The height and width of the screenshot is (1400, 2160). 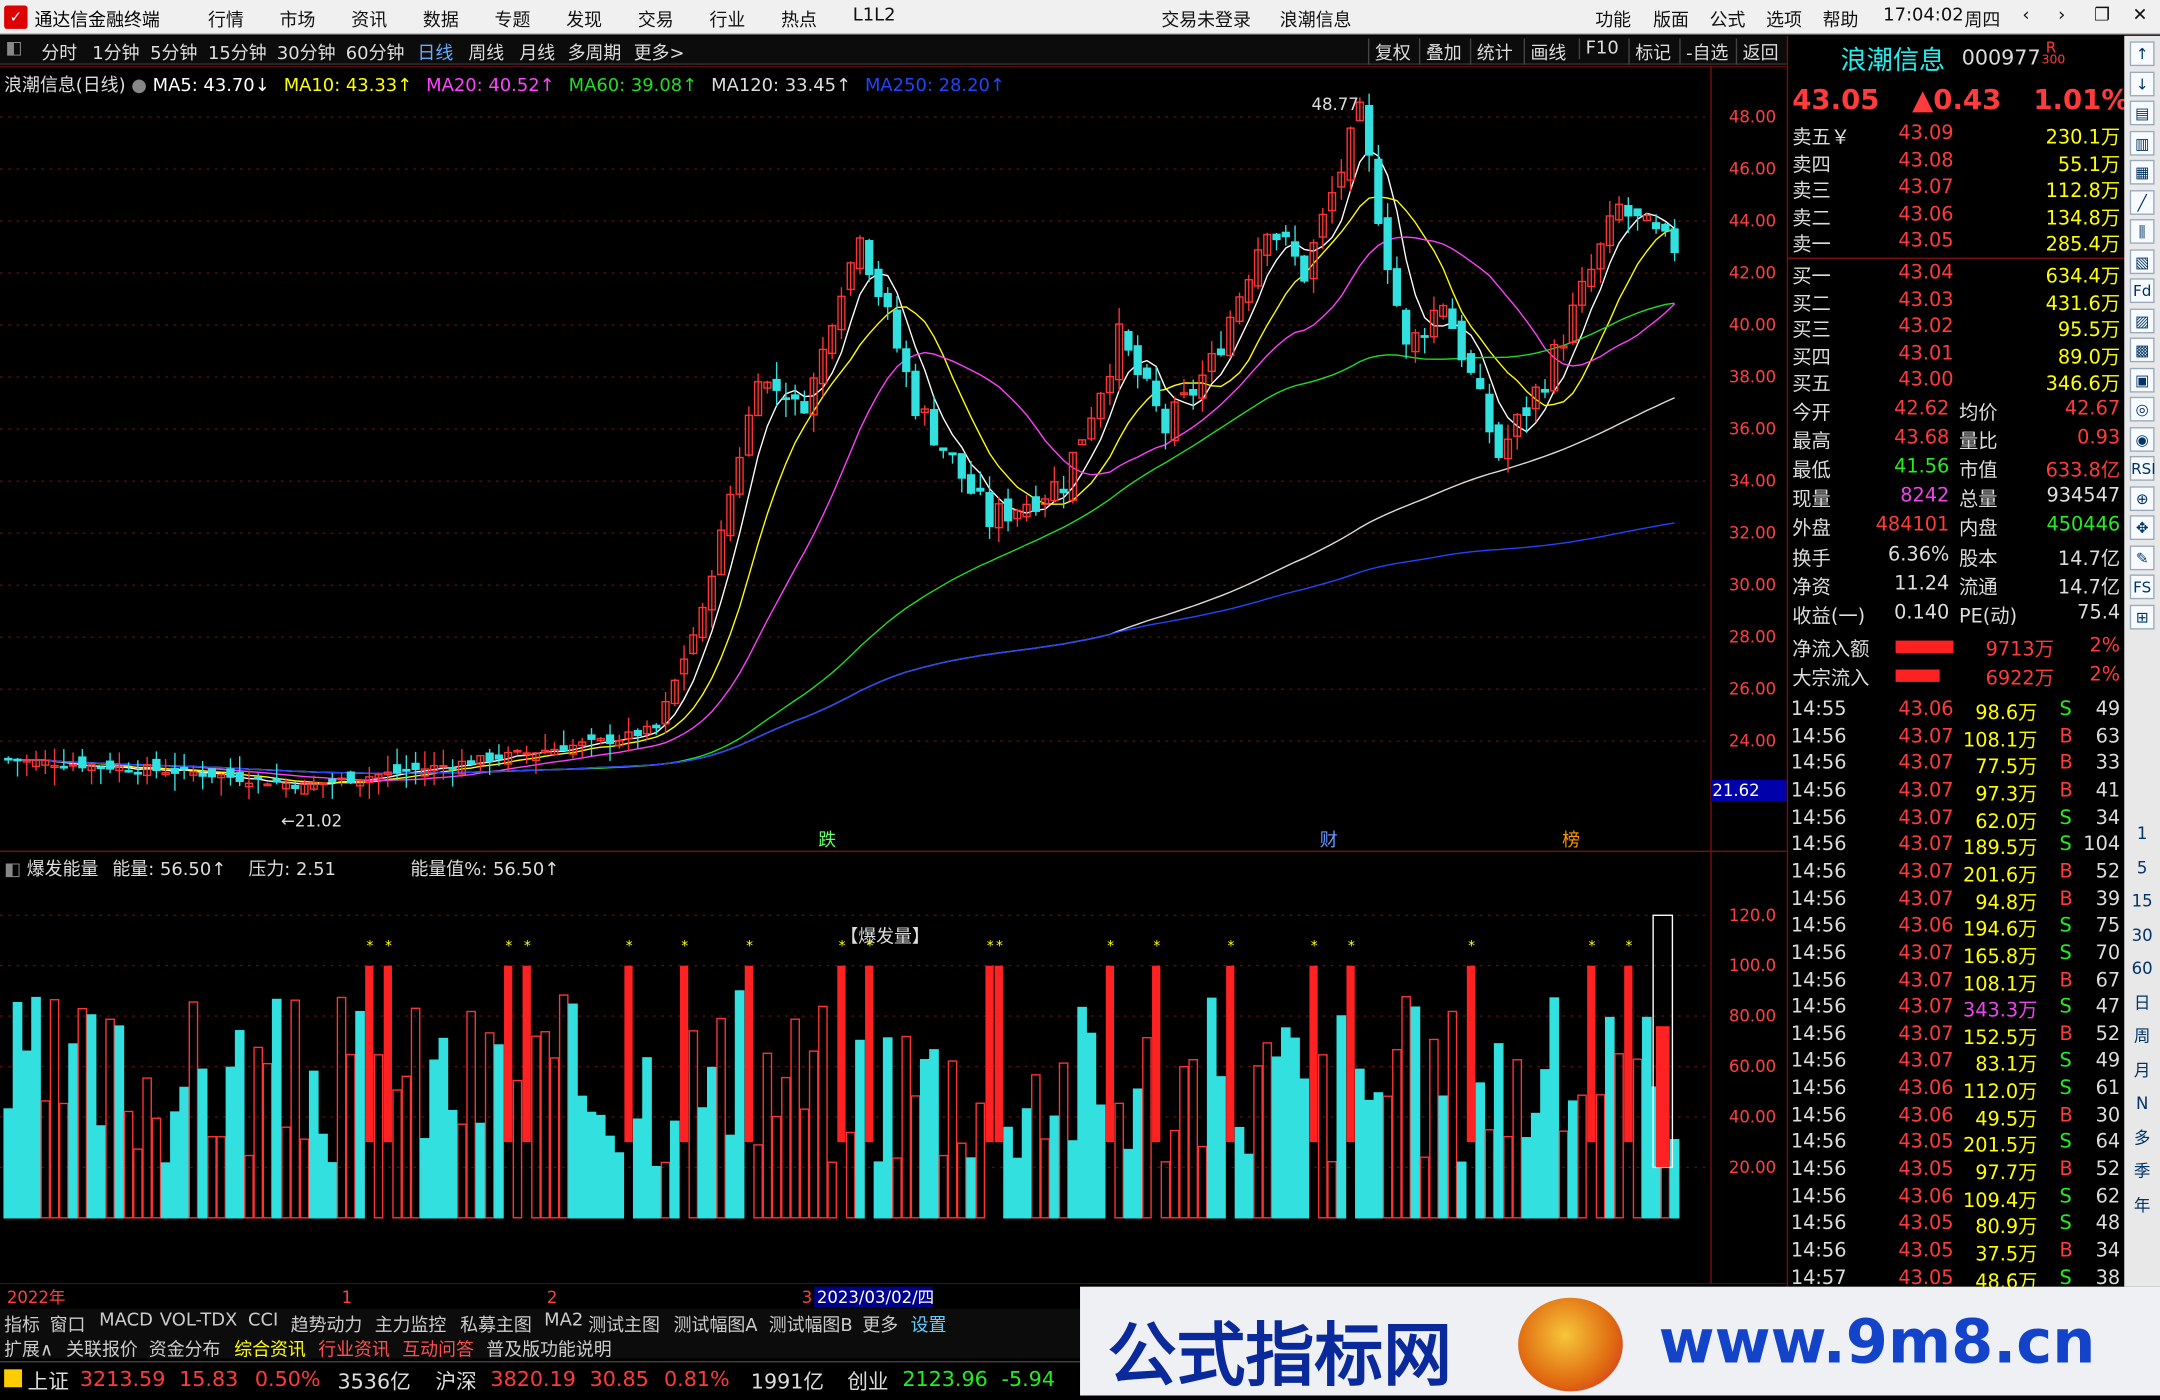 I want to click on menu-item: 热点, so click(x=799, y=19).